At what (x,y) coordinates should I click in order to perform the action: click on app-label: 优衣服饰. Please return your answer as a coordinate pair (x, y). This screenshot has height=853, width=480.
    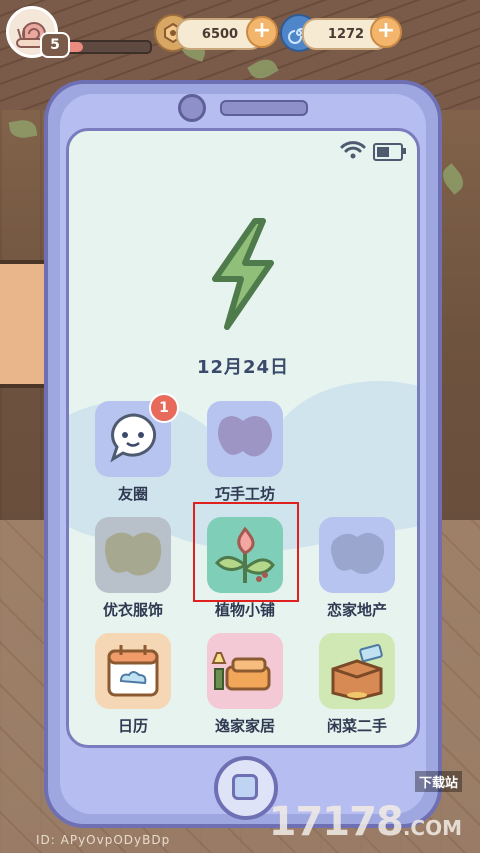
    Looking at the image, I should click on (132, 610).